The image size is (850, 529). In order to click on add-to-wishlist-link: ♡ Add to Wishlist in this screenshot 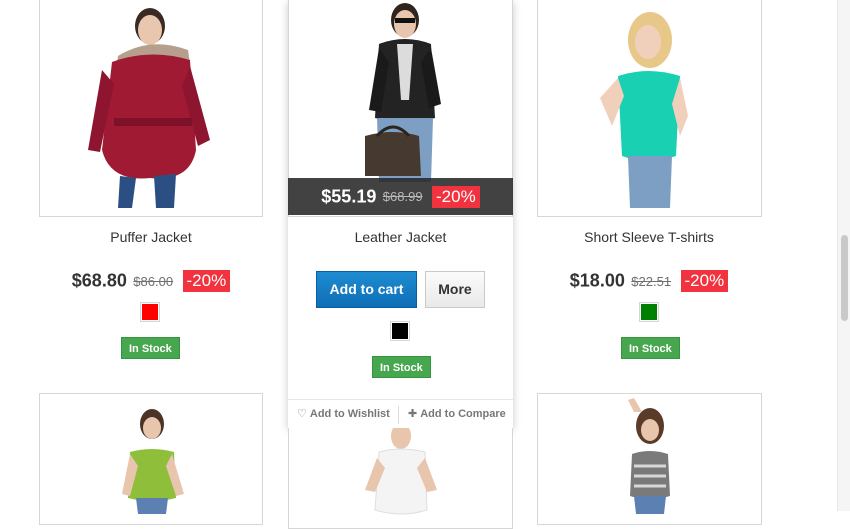, I will do `click(343, 414)`.